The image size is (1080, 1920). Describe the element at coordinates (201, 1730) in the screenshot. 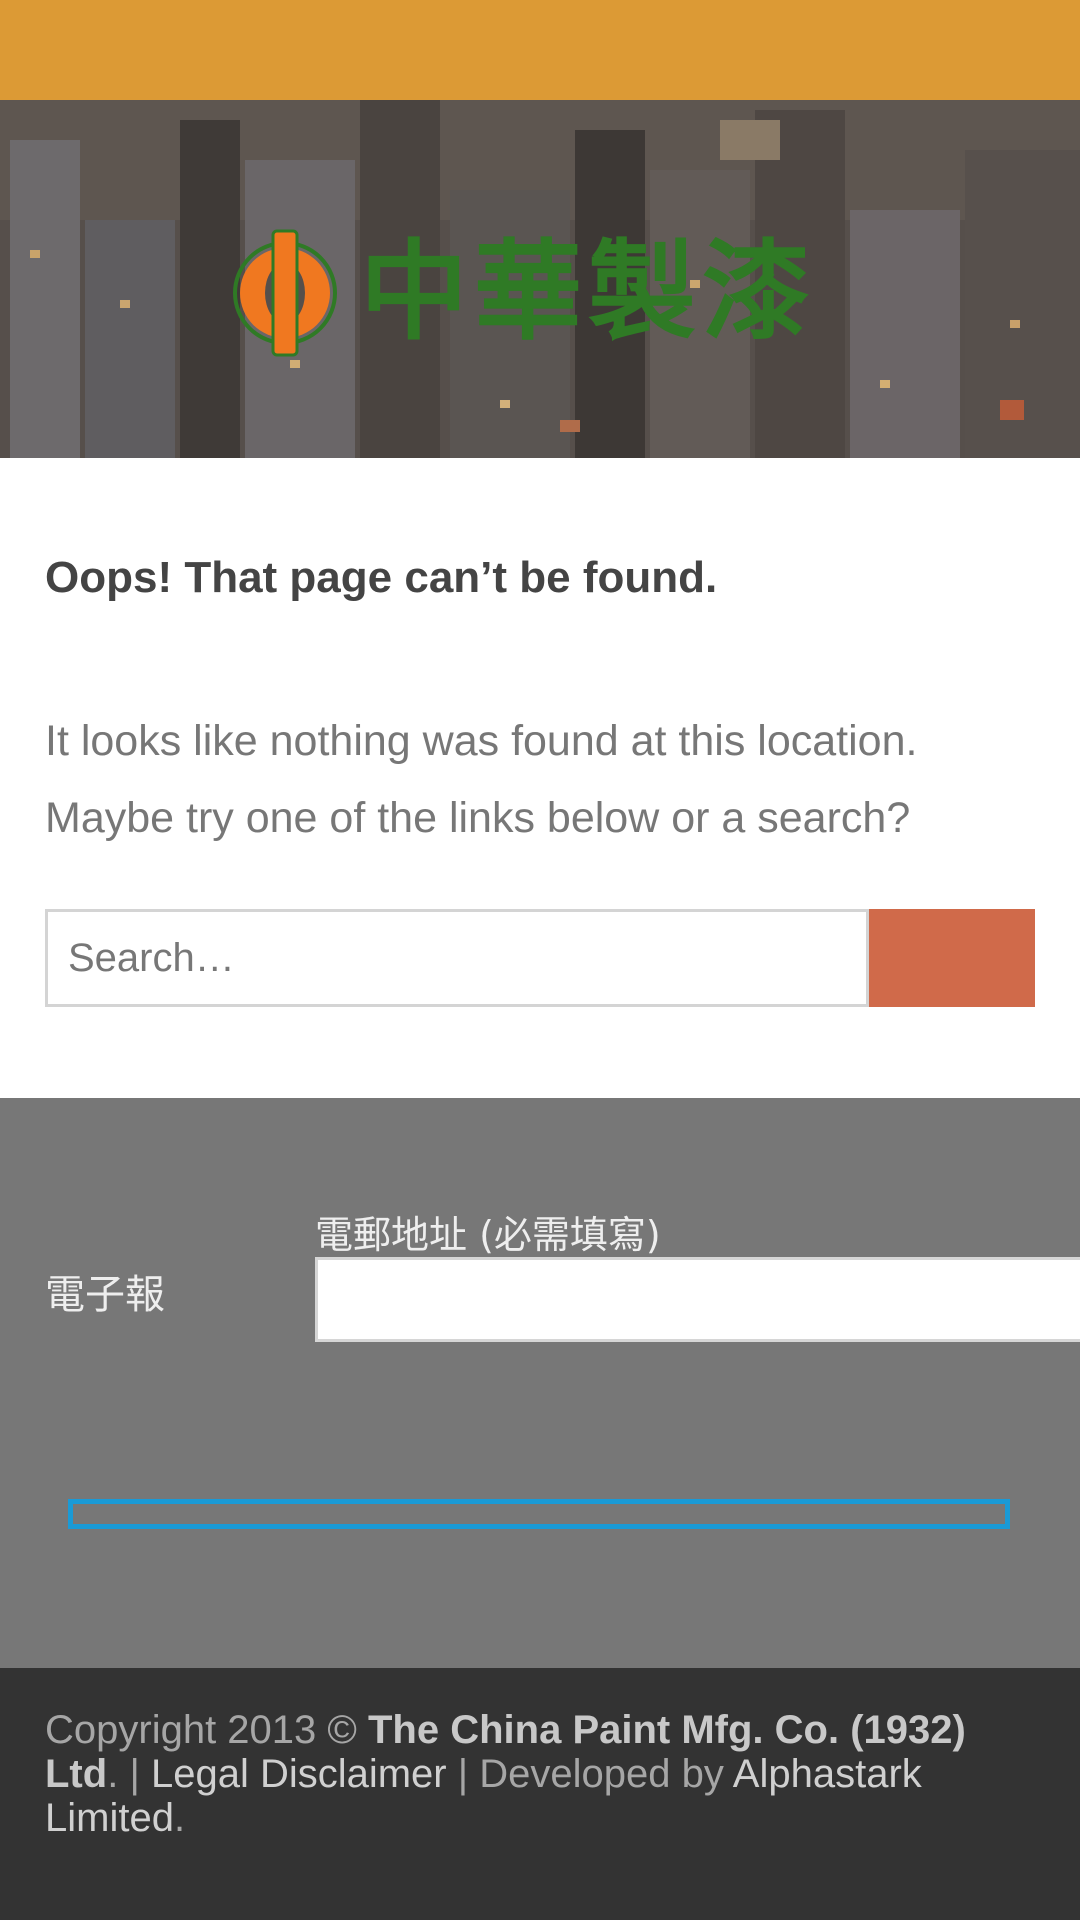

I see `copyright-prefix: Copyright 2013 ©` at that location.